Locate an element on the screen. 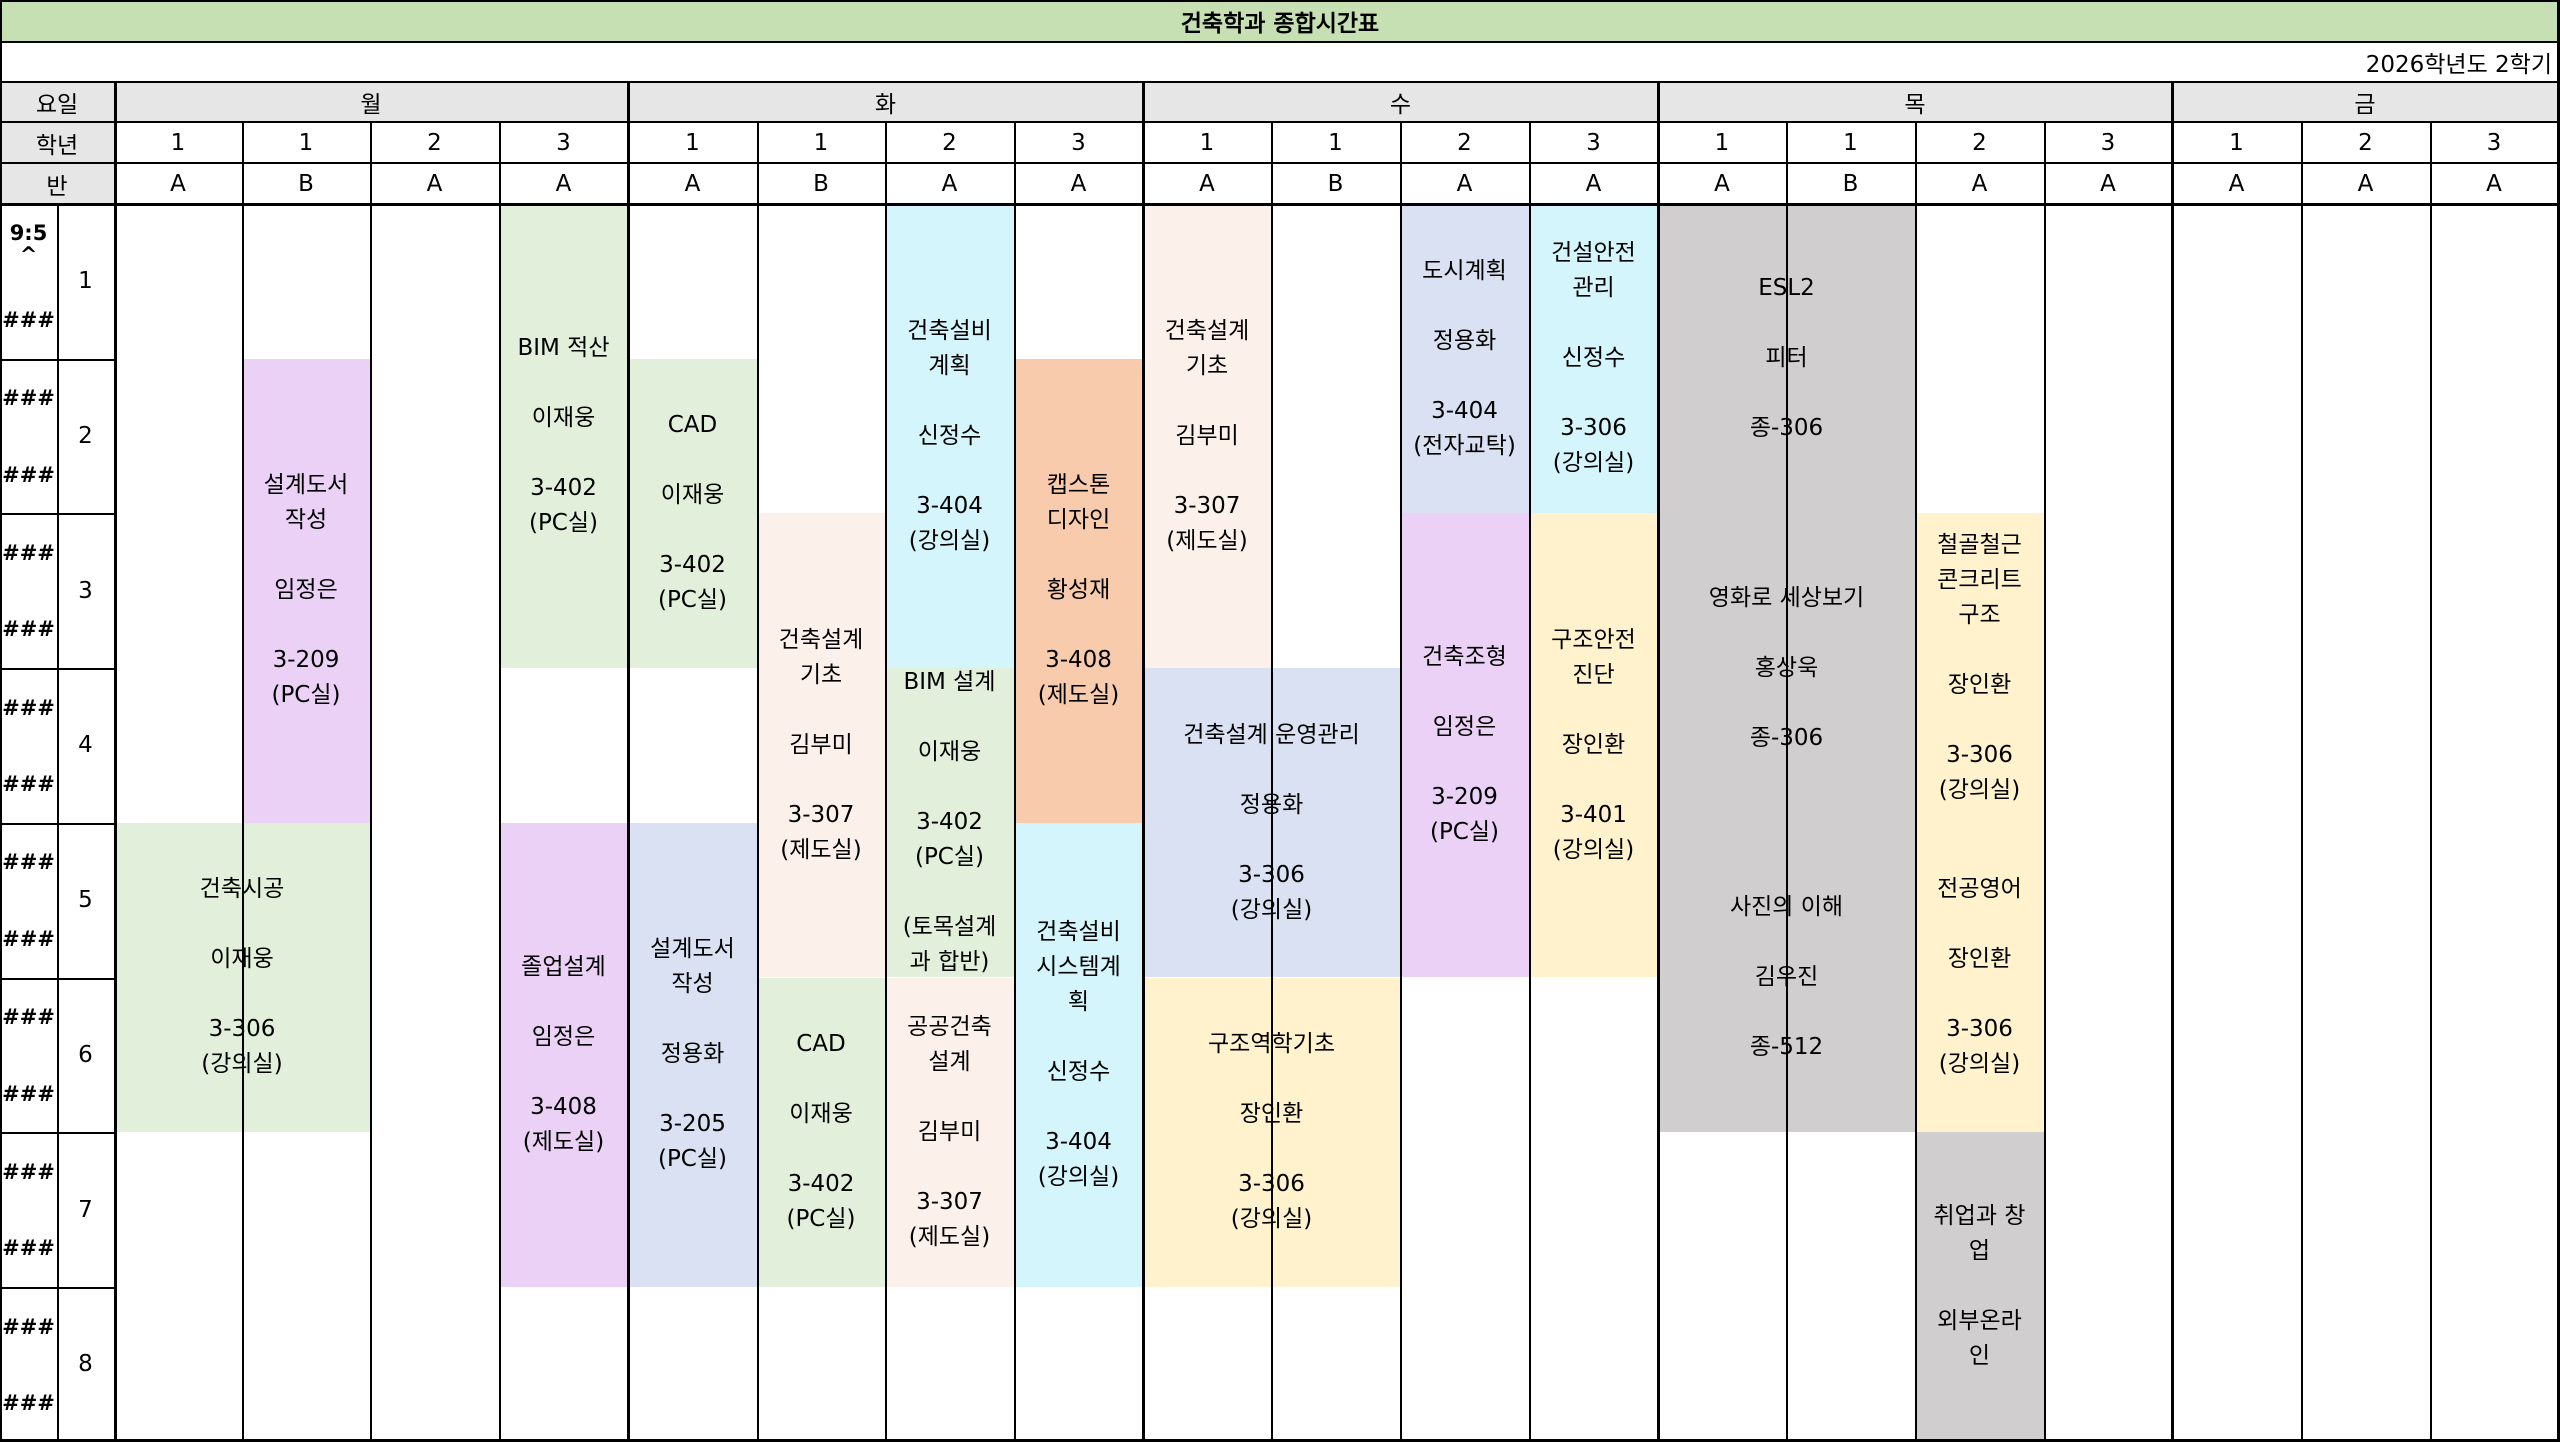 The width and height of the screenshot is (2560, 1442). course-block: 전공영어 장인환 3-306 (강의실) is located at coordinates (1979, 977).